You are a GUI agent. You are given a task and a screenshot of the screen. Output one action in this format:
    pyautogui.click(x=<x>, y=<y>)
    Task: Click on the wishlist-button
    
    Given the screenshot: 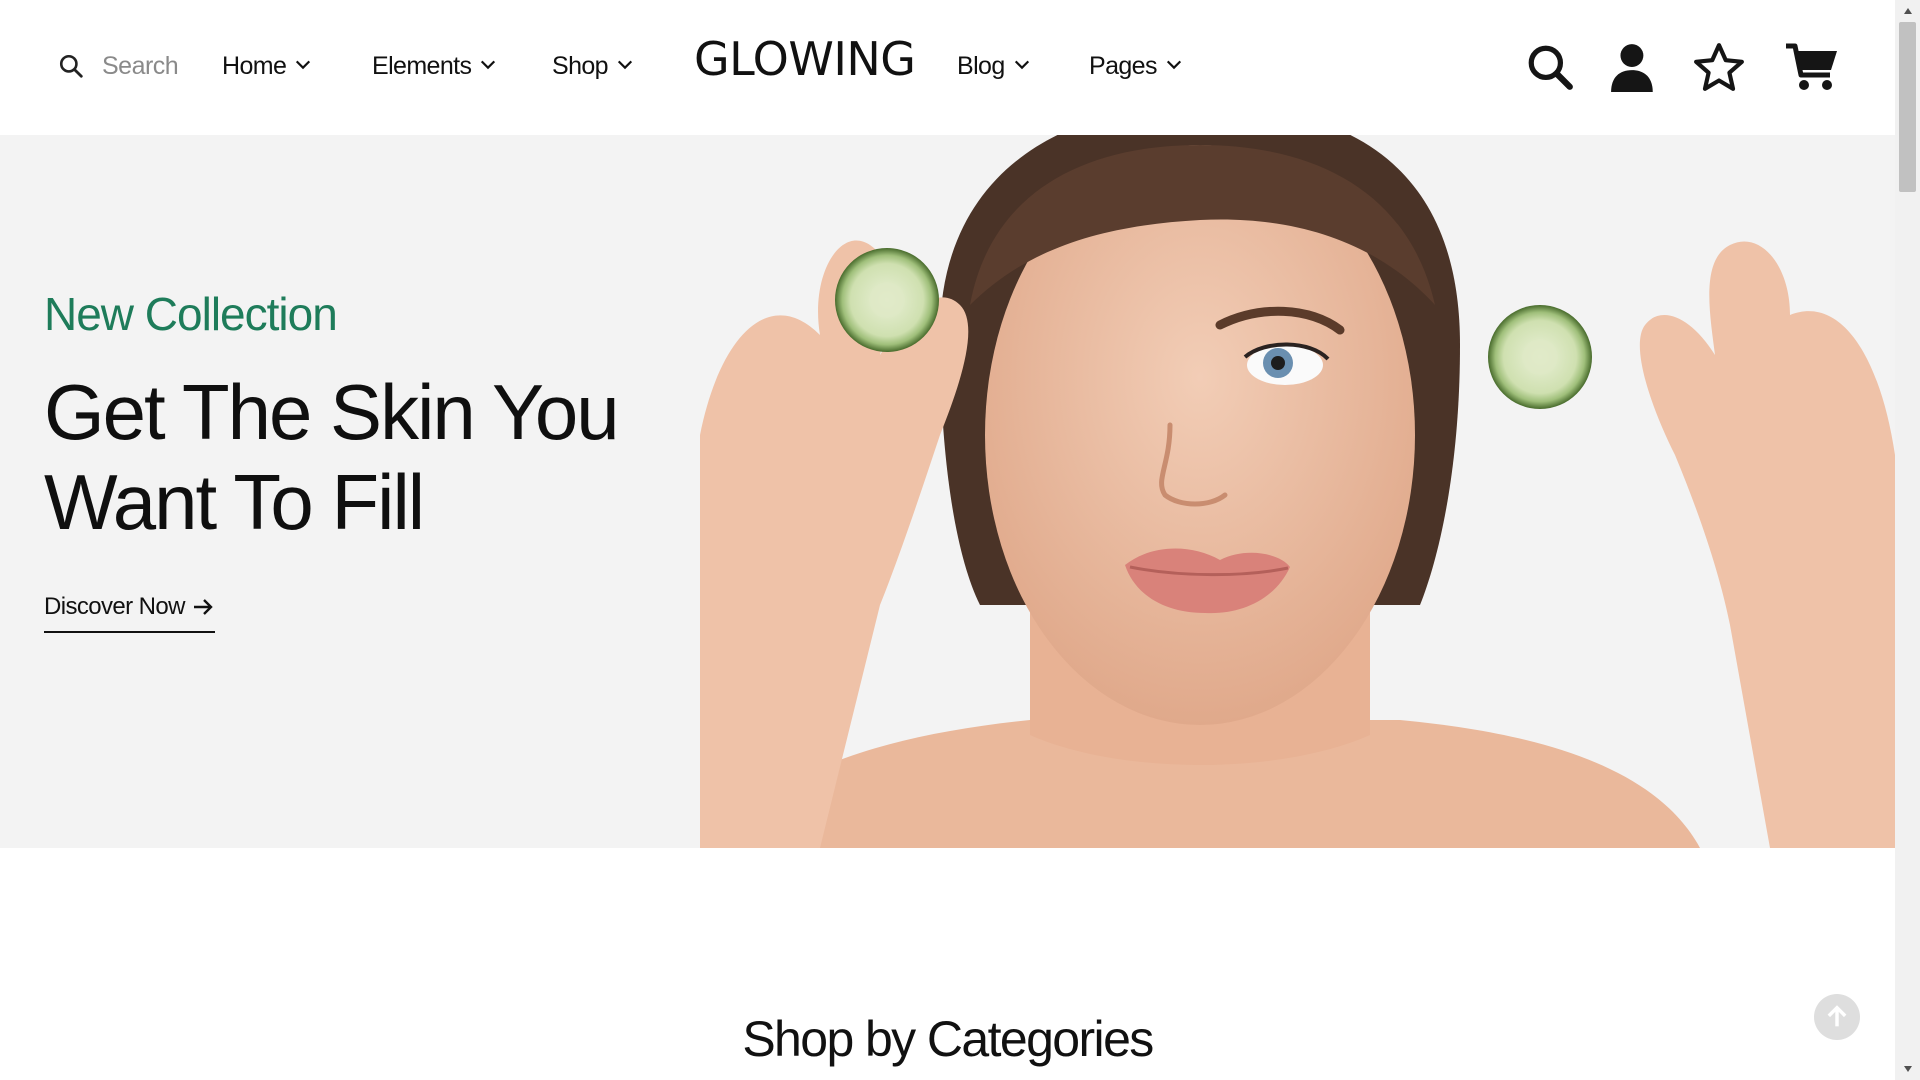 What is the action you would take?
    pyautogui.click(x=1719, y=67)
    